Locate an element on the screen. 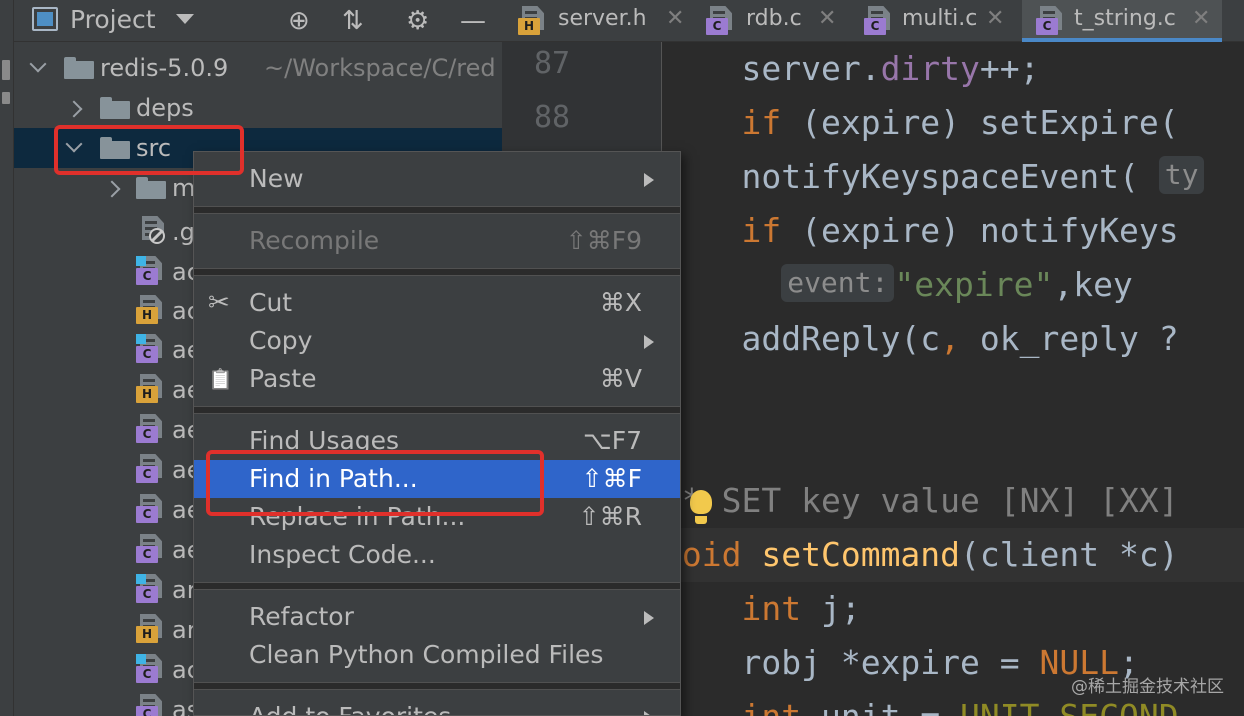 Image resolution: width=1244 pixels, height=716 pixels. tab-t-string-c: C t_string.c ✕ is located at coordinates (1122, 21).